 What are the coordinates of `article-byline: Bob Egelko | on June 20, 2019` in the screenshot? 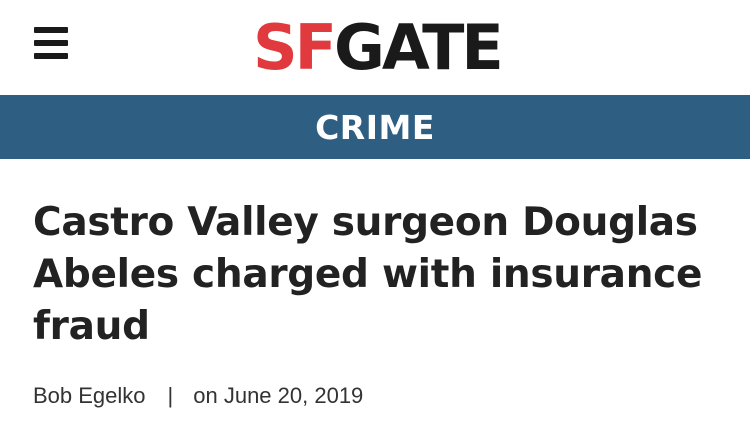 It's located at (198, 396).